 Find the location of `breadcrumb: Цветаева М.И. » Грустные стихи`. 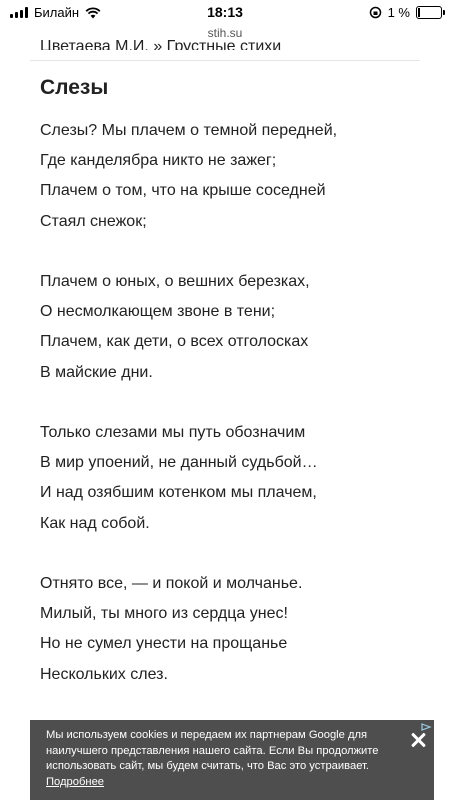

breadcrumb: Цветаева М.И. » Грустные стихи is located at coordinates (160, 43).